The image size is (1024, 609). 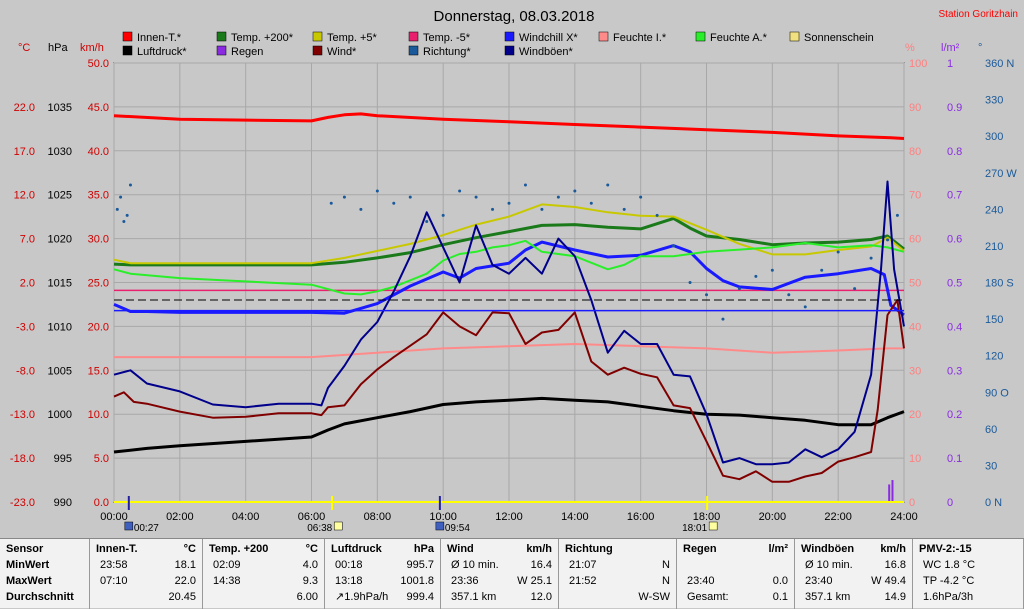 What do you see at coordinates (60, 415) in the screenshot?
I see `tick-label-hpa: 1000` at bounding box center [60, 415].